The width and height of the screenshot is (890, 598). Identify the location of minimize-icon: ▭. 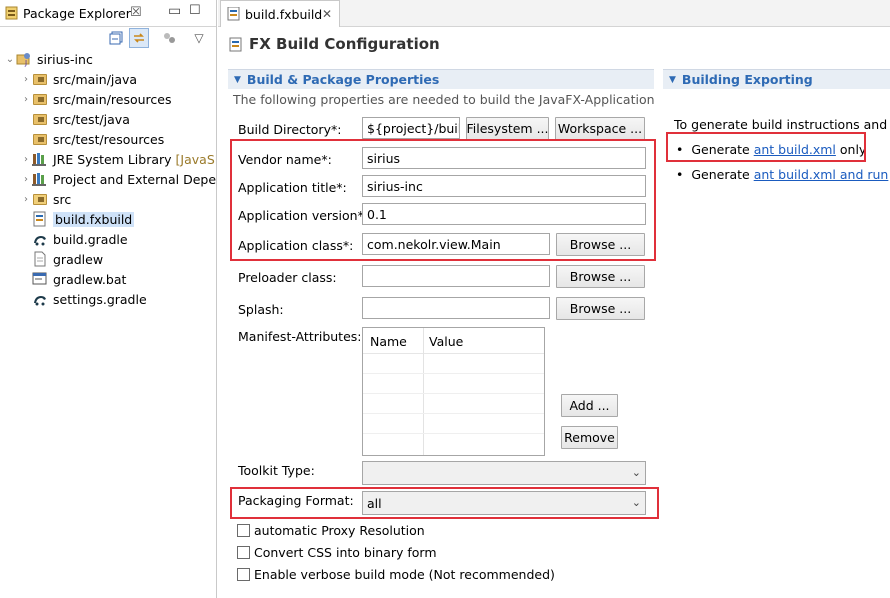
(174, 11).